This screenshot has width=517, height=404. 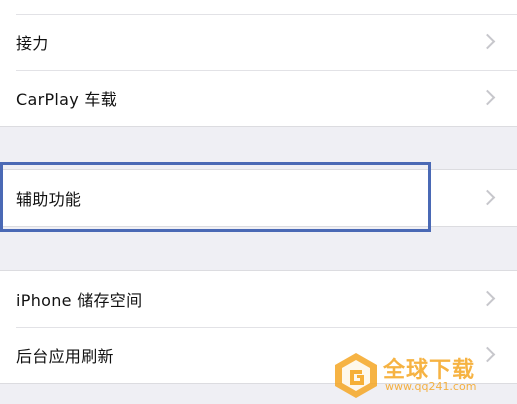 I want to click on row-label-accessibility: 辅助功能, so click(x=49, y=199).